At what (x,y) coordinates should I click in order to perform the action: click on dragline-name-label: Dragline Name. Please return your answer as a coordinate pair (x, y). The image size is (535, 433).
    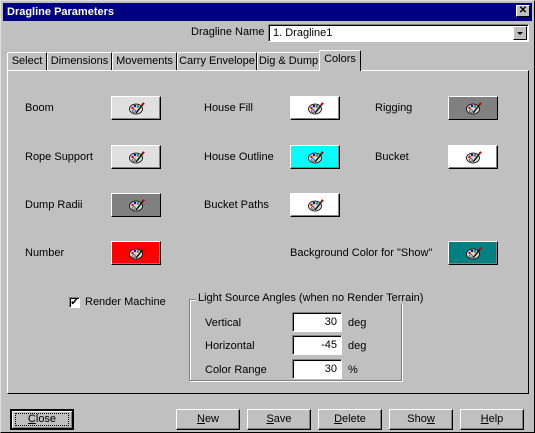
    Looking at the image, I should click on (228, 32).